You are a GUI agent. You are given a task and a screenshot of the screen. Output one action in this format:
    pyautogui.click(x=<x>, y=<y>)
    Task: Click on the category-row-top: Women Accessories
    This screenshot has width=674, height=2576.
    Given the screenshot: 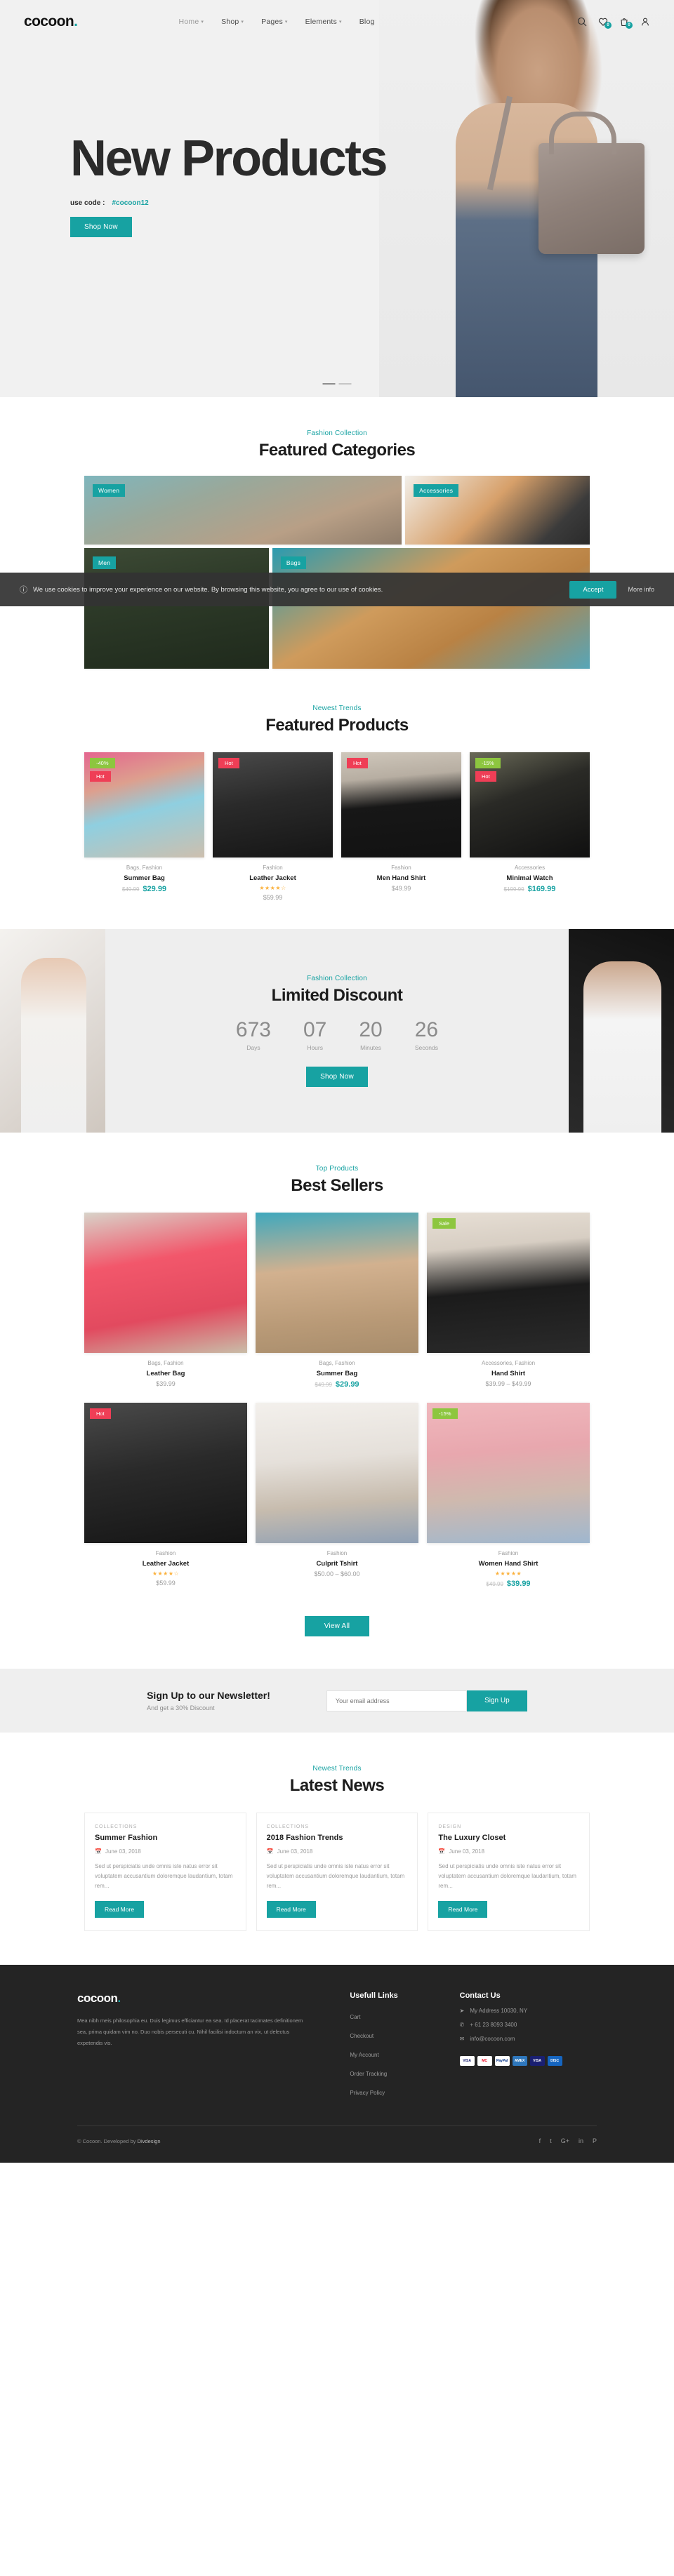 What is the action you would take?
    pyautogui.click(x=337, y=510)
    